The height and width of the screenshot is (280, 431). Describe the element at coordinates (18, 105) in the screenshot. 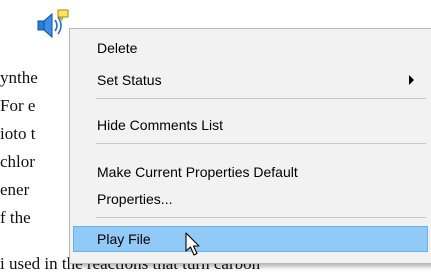

I see `document-line: For e` at that location.